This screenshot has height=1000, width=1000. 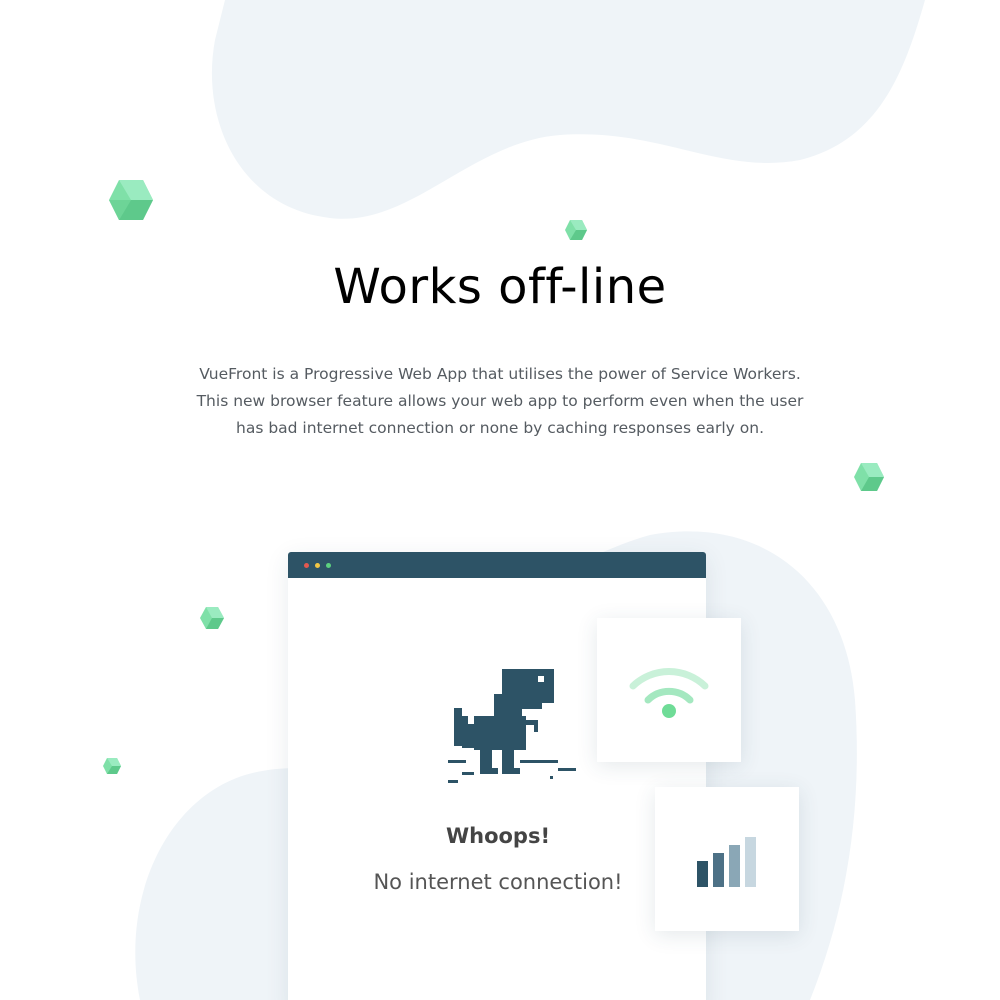 What do you see at coordinates (726, 862) in the screenshot?
I see `signal-bars-icon` at bounding box center [726, 862].